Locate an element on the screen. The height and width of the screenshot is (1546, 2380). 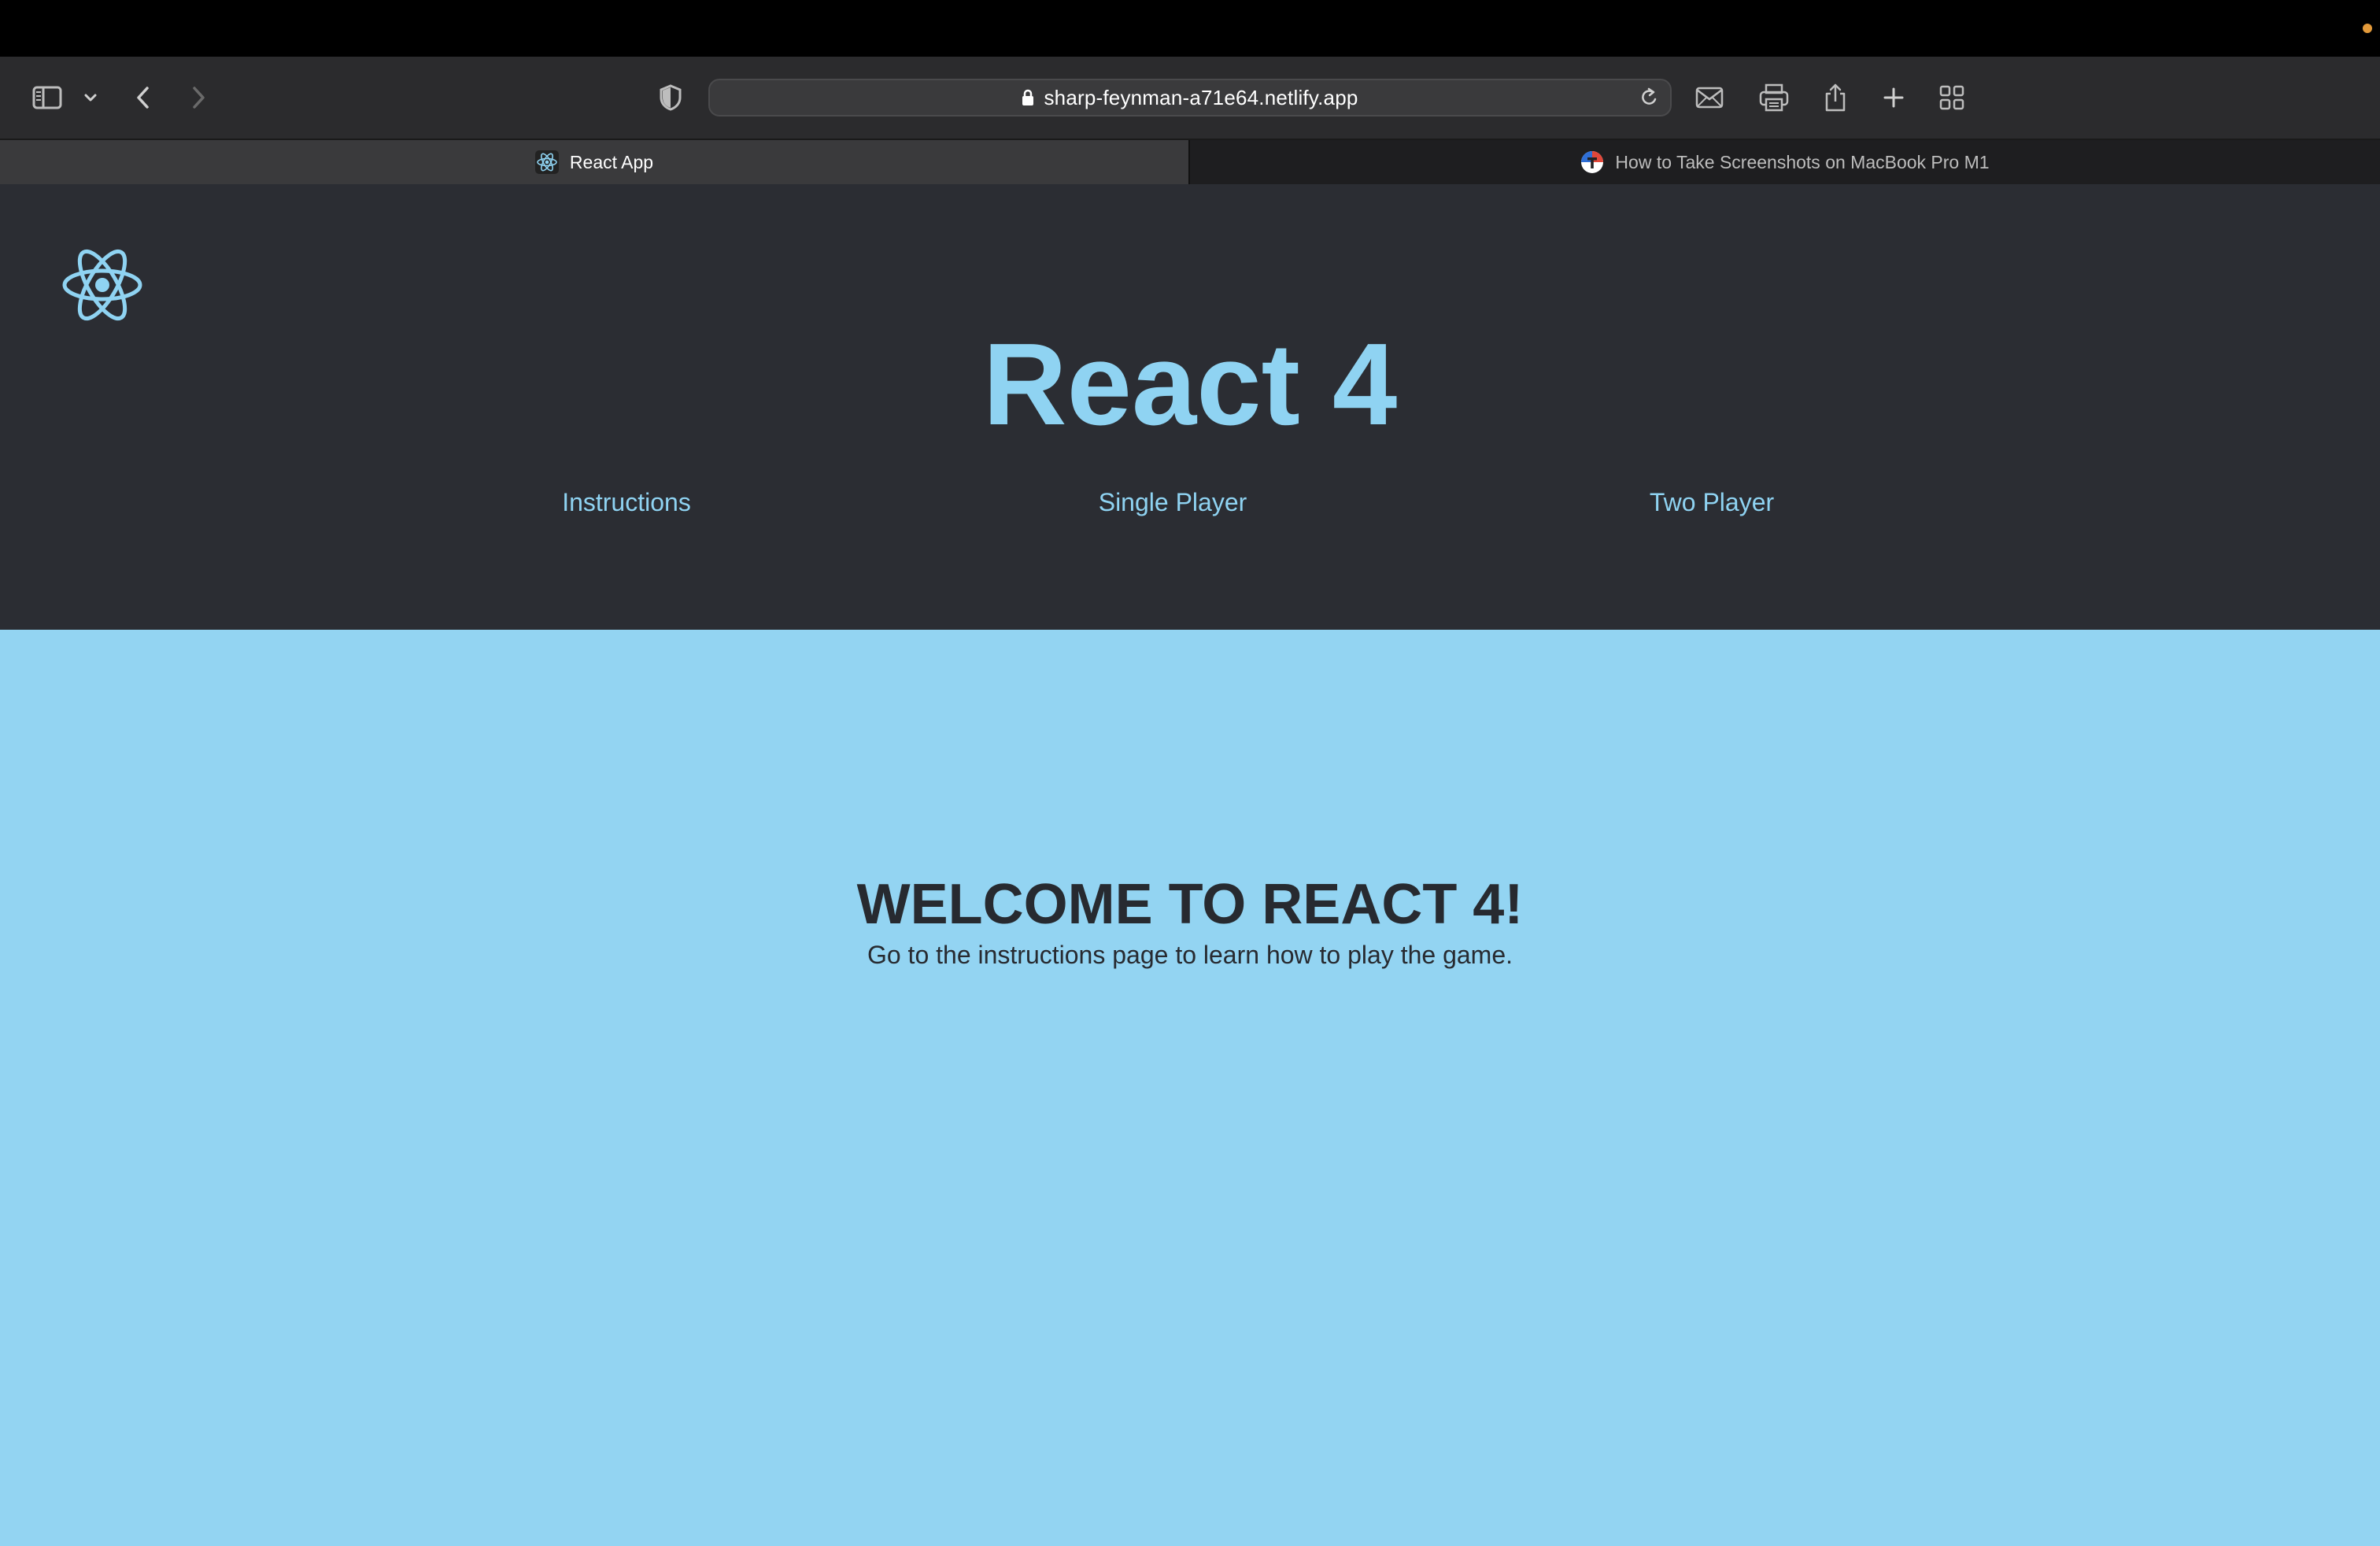
site-favicon is located at coordinates (1592, 162).